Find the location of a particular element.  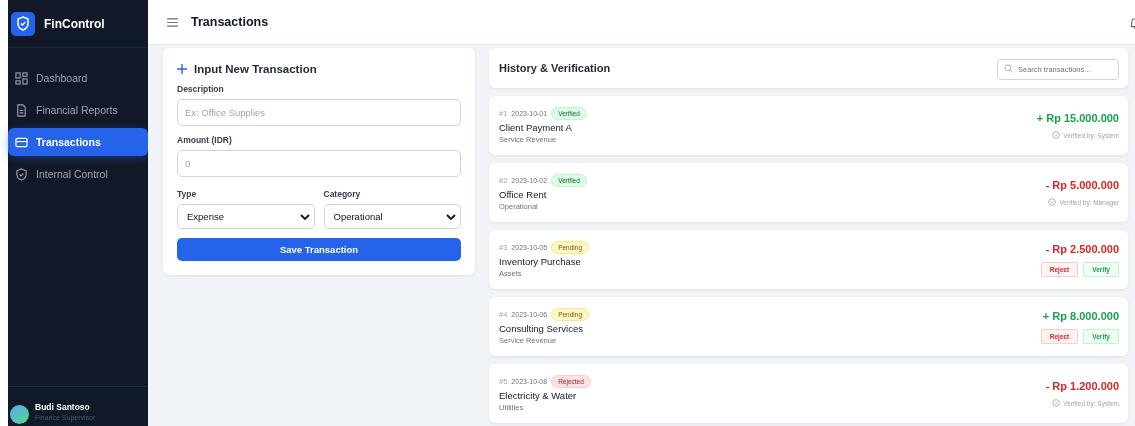

user-avatar is located at coordinates (19, 414).